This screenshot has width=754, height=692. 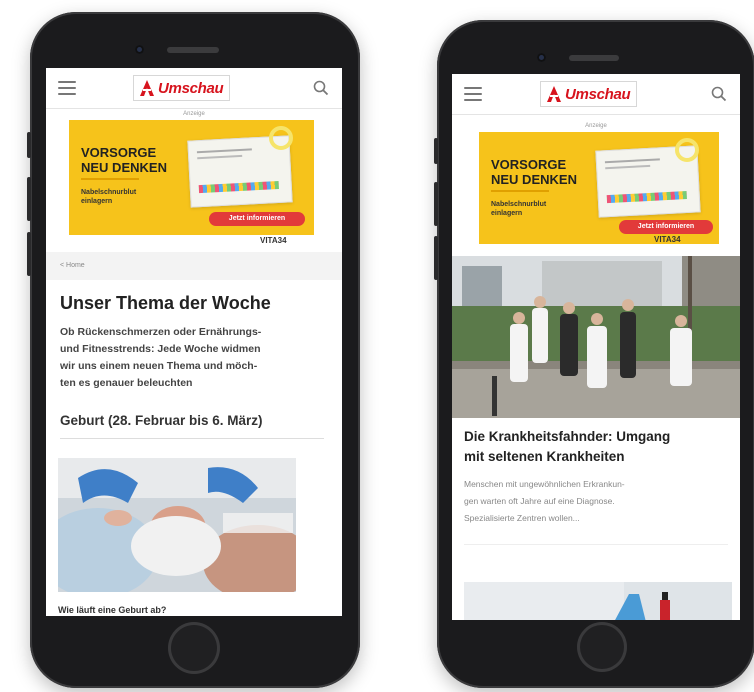 I want to click on intro-line: Ob Rückenschmerzen oder Ernährungs-, so click(x=161, y=332).